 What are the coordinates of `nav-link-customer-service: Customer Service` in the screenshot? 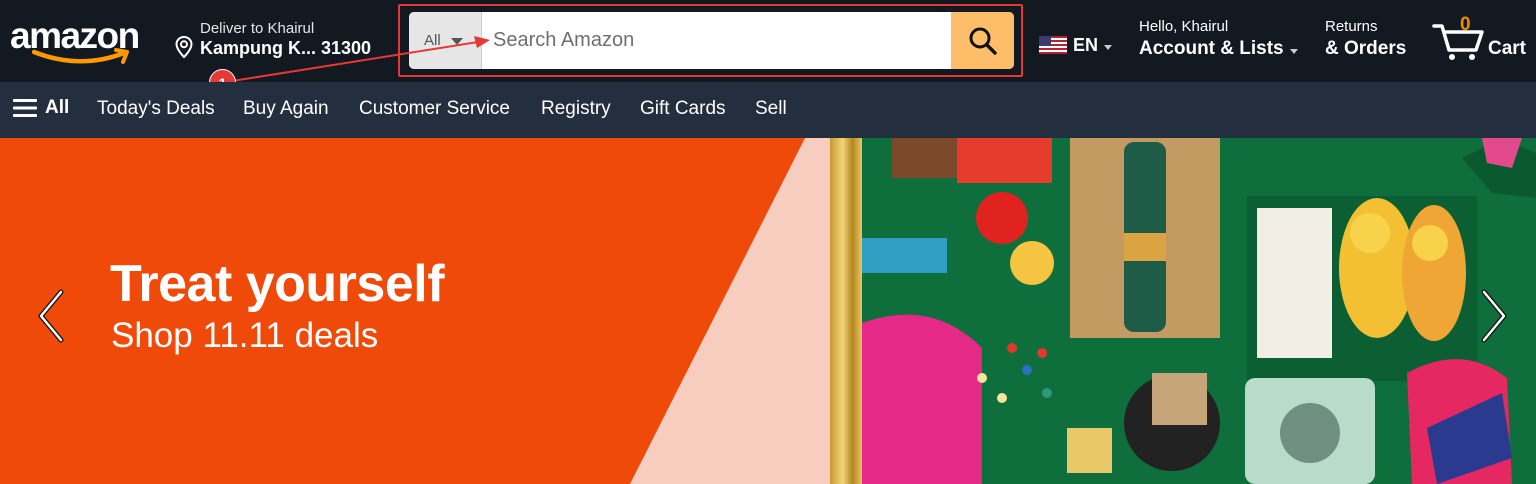 It's located at (434, 109).